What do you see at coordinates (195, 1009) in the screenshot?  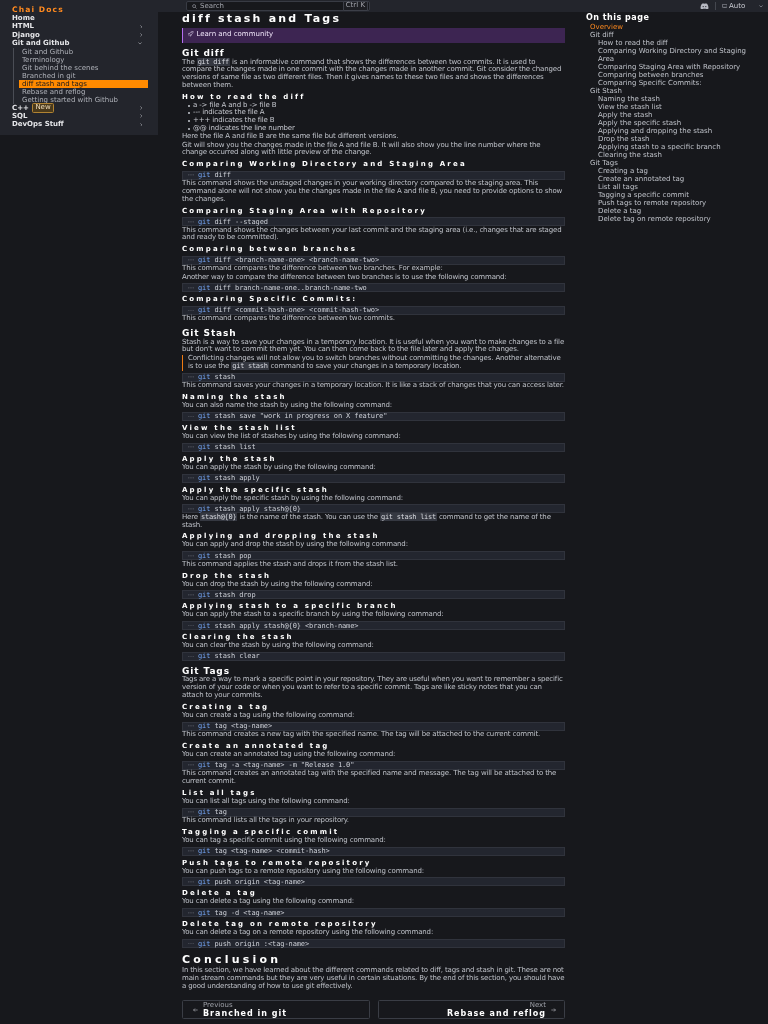 I see `left-arrow-icon` at bounding box center [195, 1009].